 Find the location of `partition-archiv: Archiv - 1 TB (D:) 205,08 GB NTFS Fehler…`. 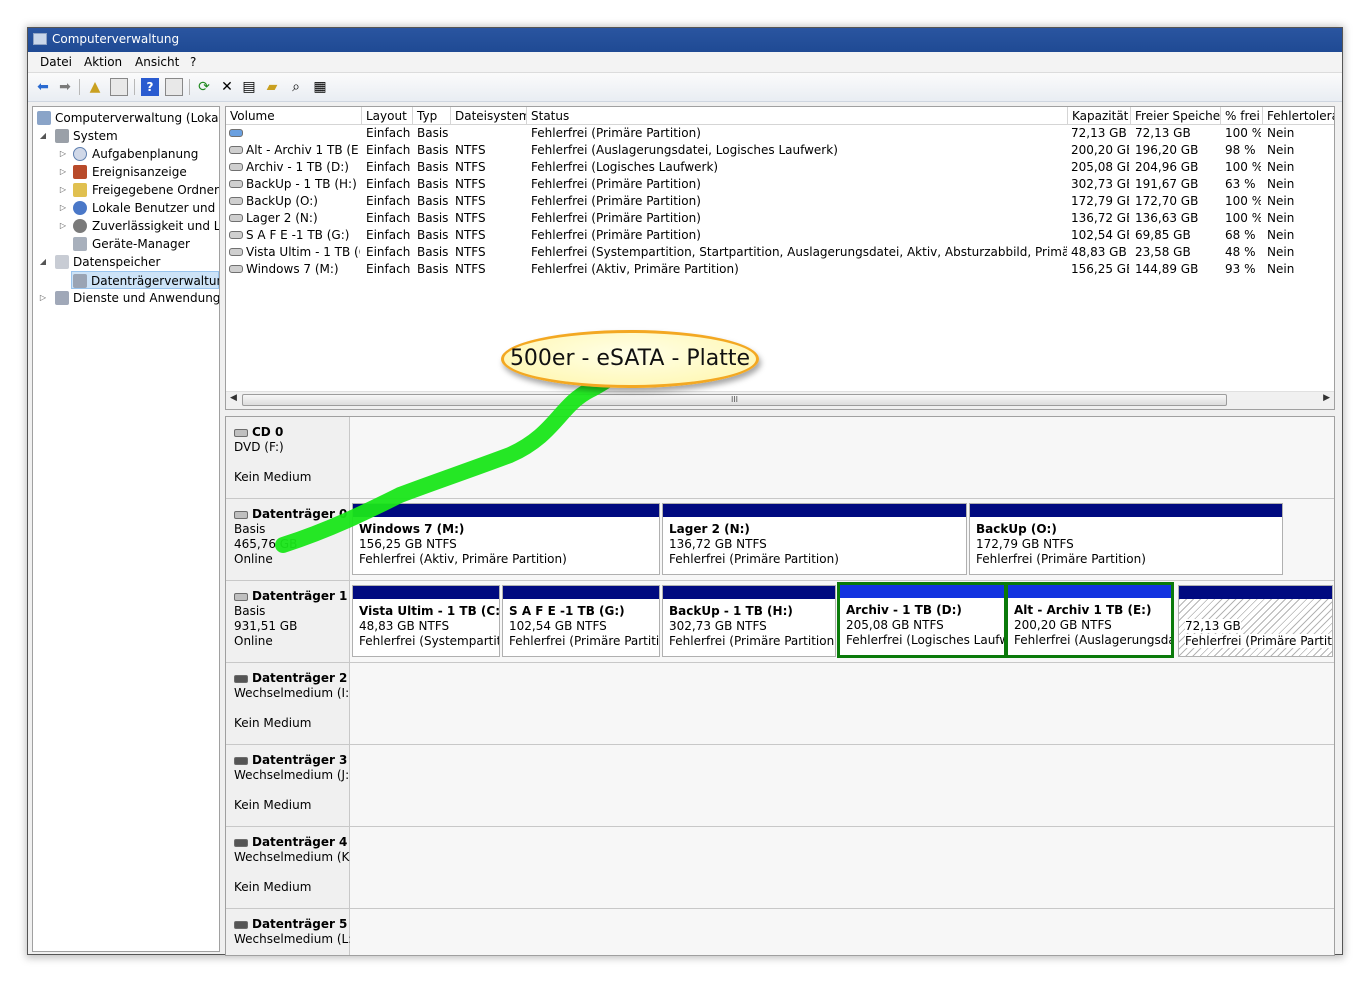

partition-archiv: Archiv - 1 TB (D:) 205,08 GB NTFS Fehler… is located at coordinates (922, 620).